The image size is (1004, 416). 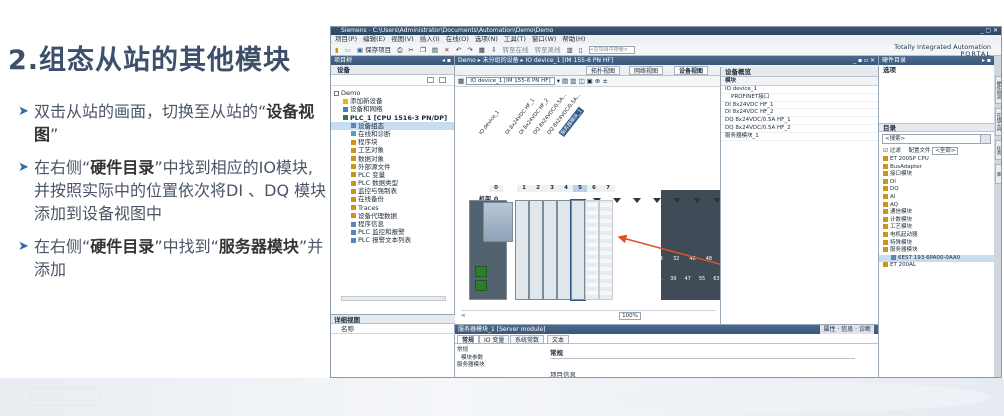 I want to click on menu-view: 视图(V), so click(x=402, y=39).